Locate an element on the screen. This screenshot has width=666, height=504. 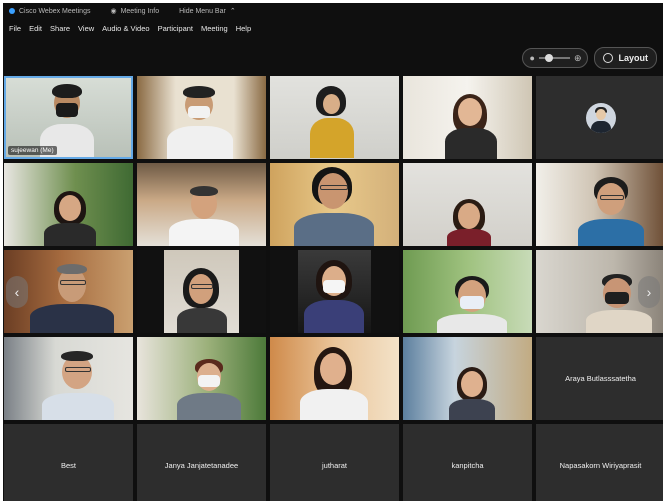
menu-view: View is located at coordinates (86, 28).